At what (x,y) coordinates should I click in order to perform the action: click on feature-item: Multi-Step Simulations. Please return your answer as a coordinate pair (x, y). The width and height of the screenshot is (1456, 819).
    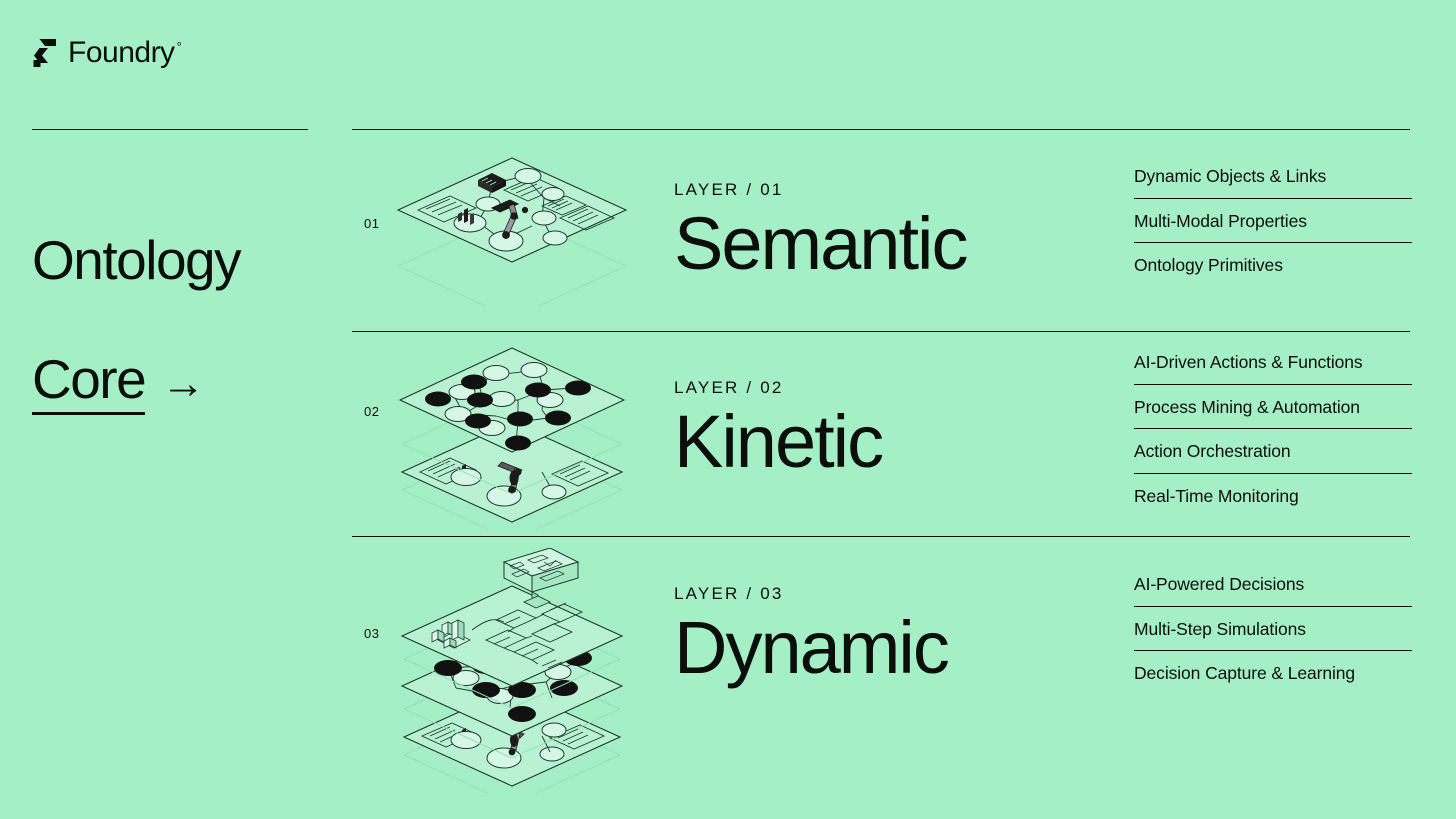
    Looking at the image, I should click on (1273, 635).